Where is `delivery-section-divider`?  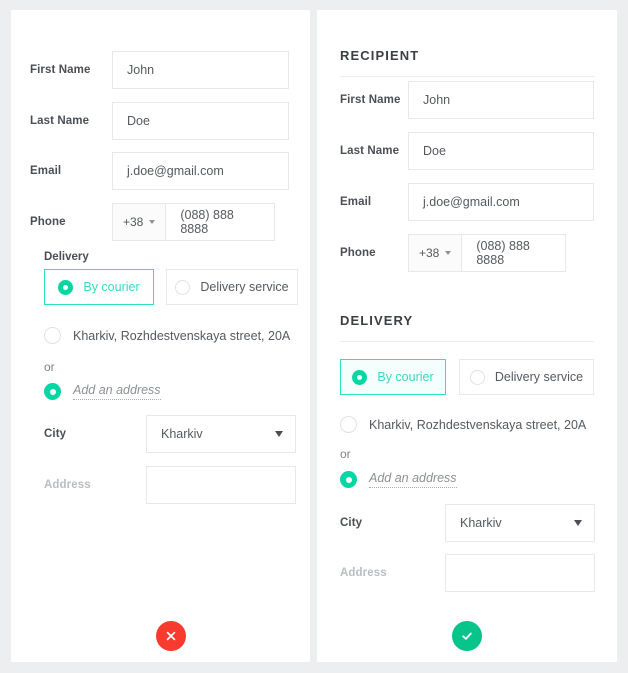
delivery-section-divider is located at coordinates (467, 341).